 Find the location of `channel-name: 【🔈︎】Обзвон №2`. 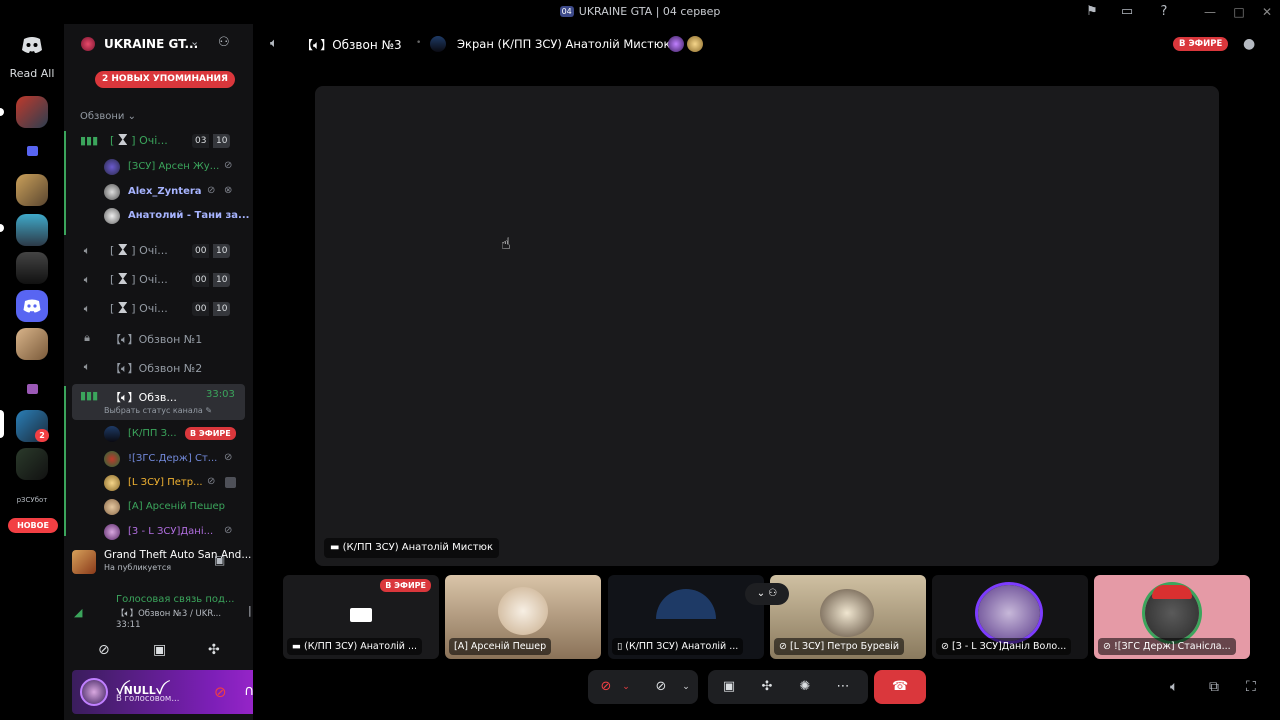

channel-name: 【🔈︎】Обзвон №2 is located at coordinates (156, 368).